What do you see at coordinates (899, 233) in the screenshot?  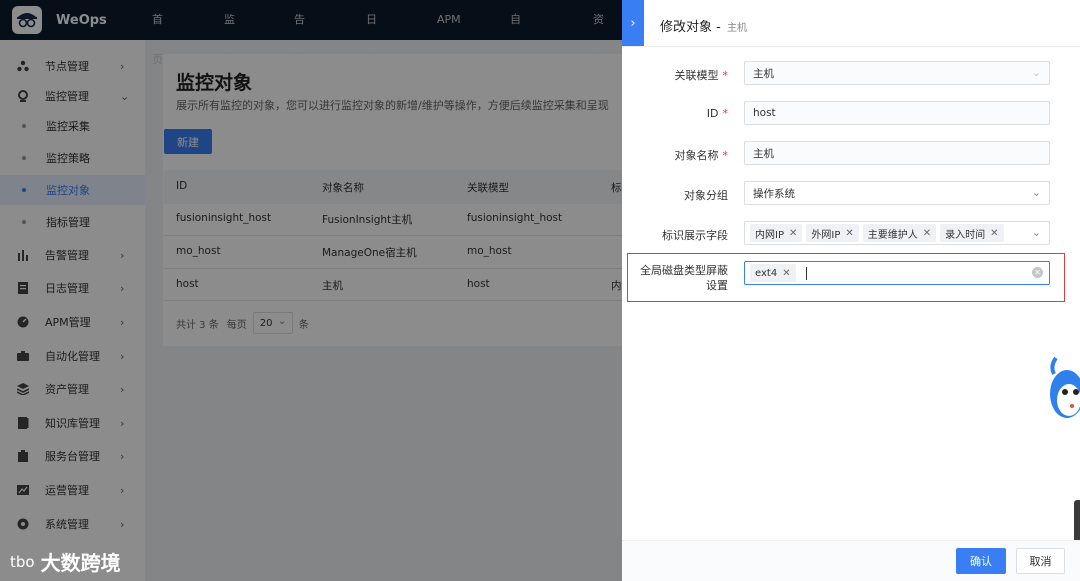 I see `tag: 主要维护人 ✕` at bounding box center [899, 233].